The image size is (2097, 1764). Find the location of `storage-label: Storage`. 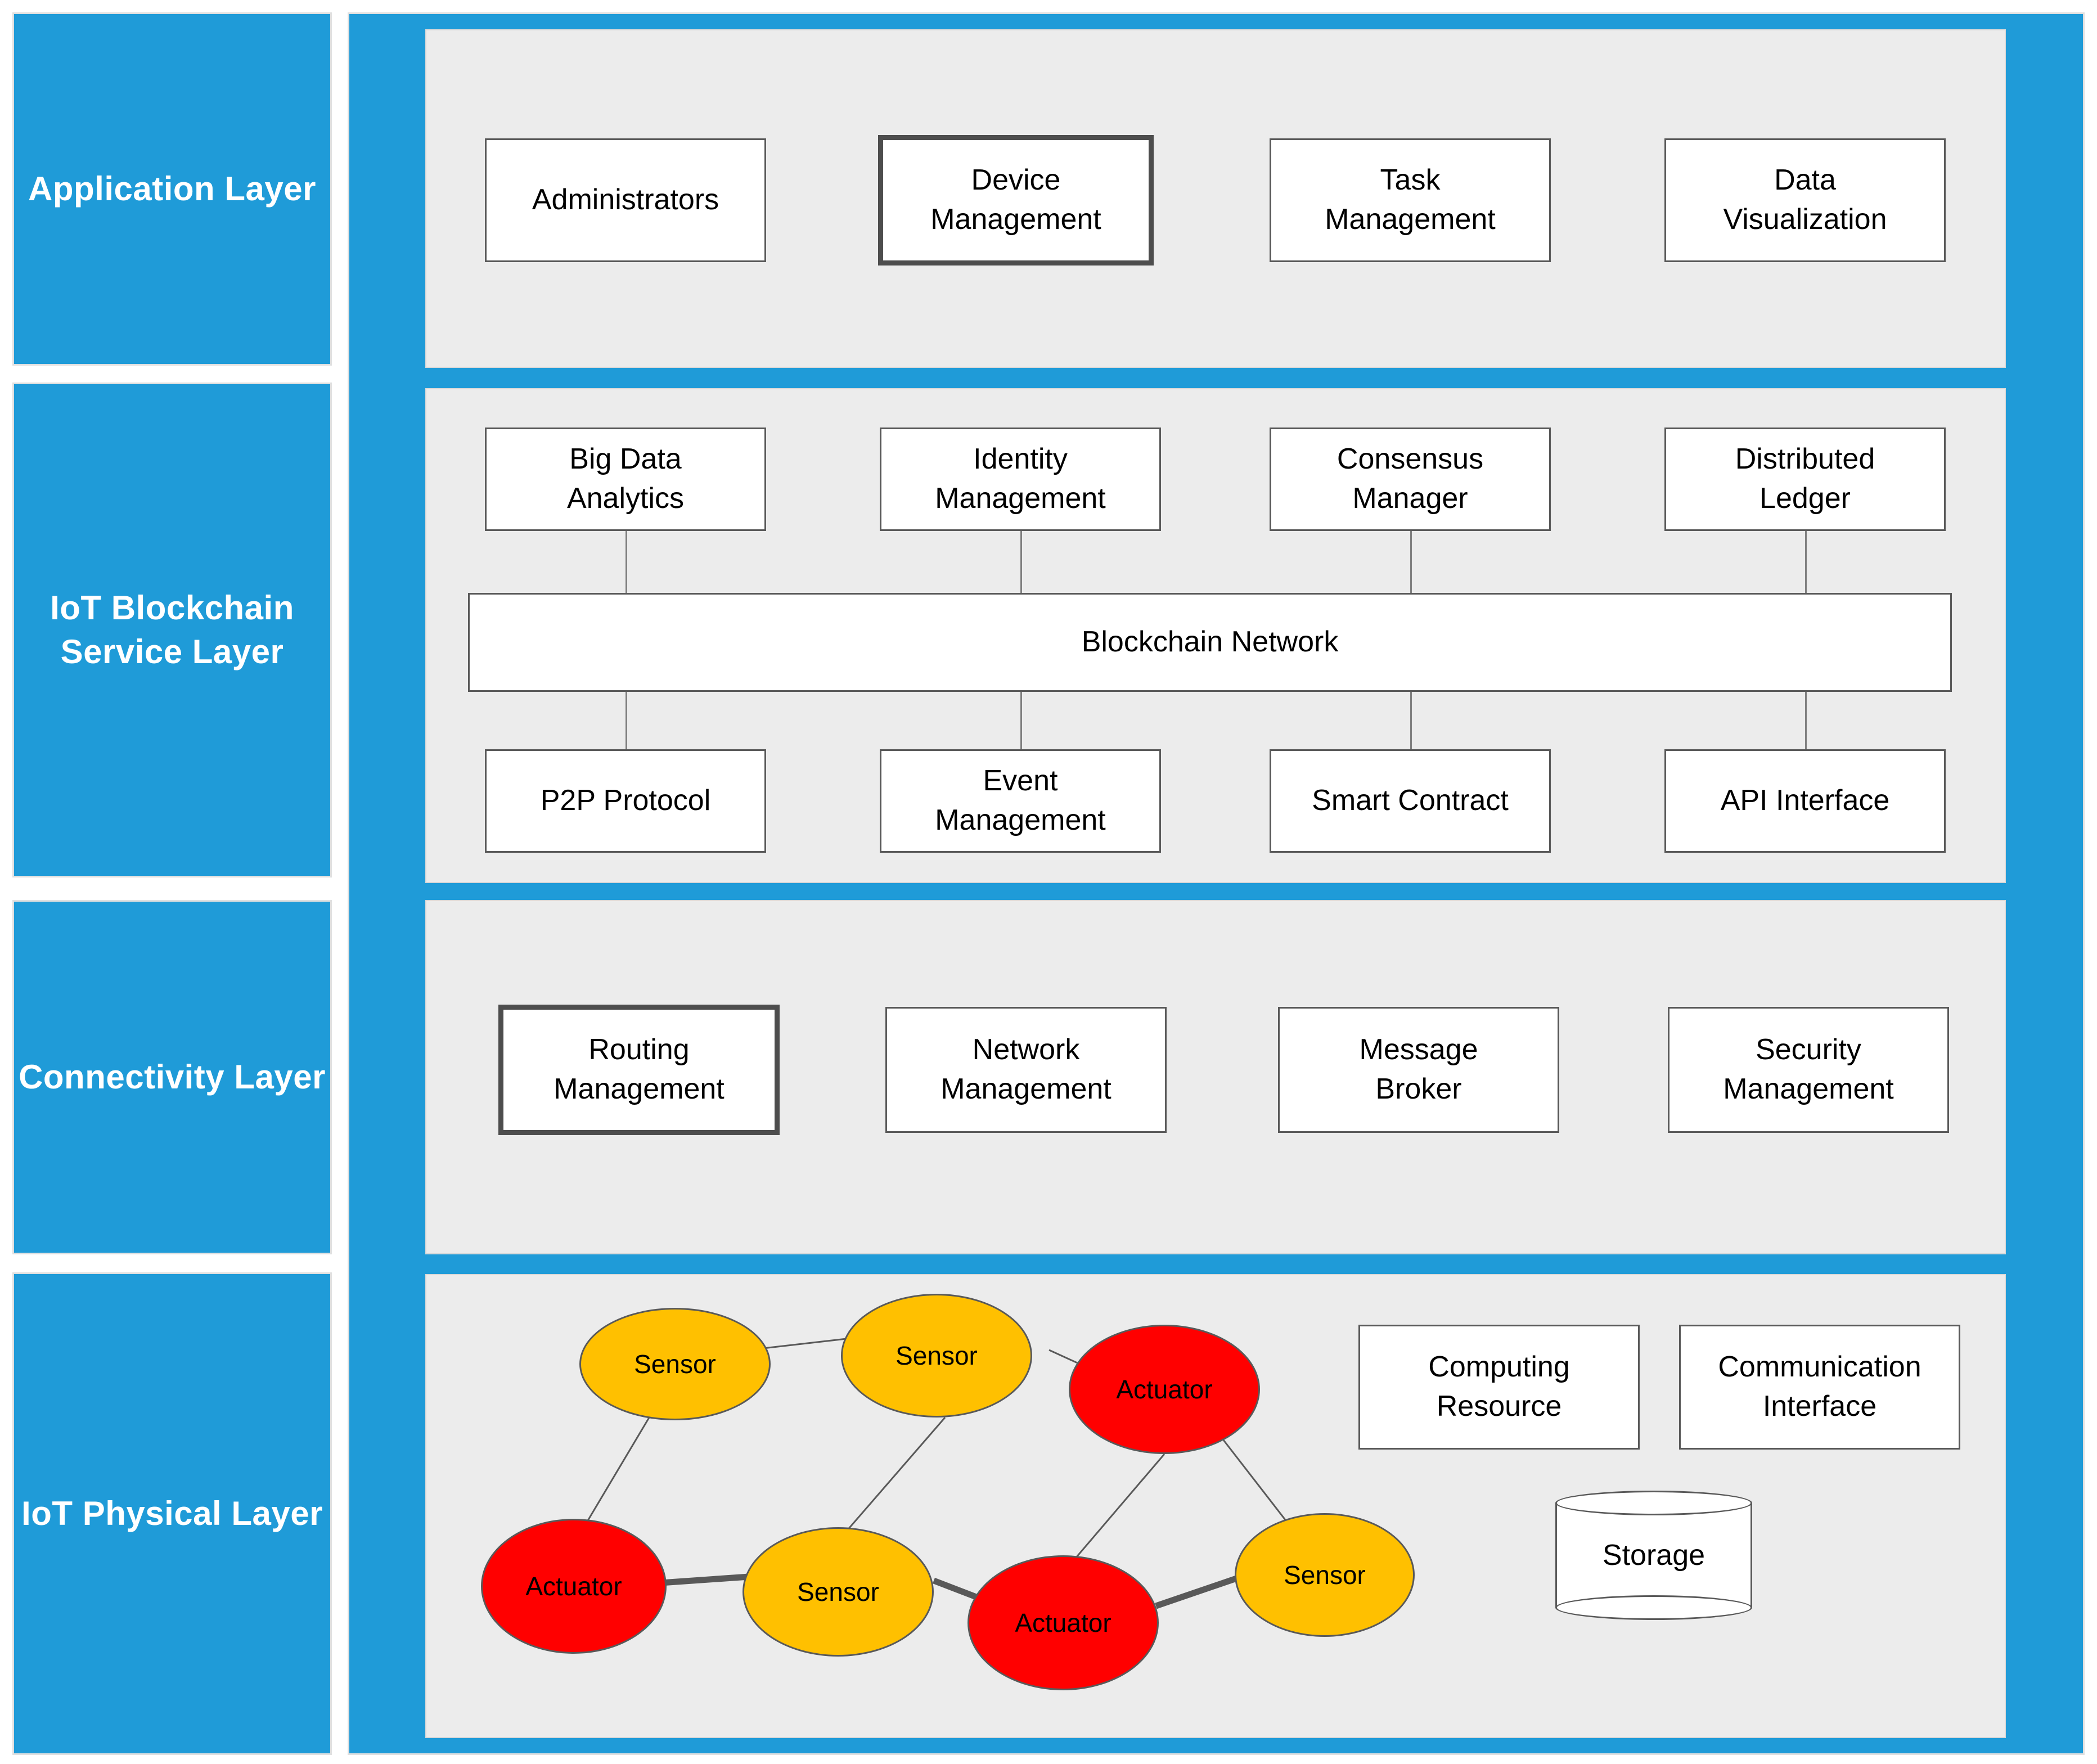

storage-label: Storage is located at coordinates (1654, 1555).